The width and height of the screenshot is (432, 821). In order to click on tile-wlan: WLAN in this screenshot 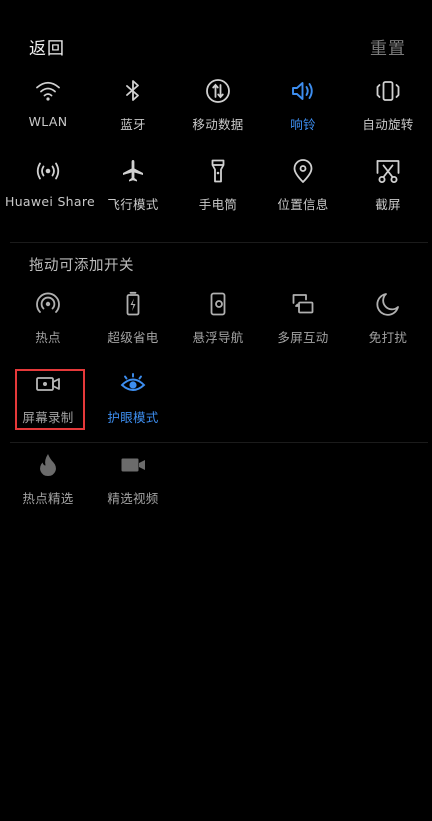, I will do `click(48, 102)`.